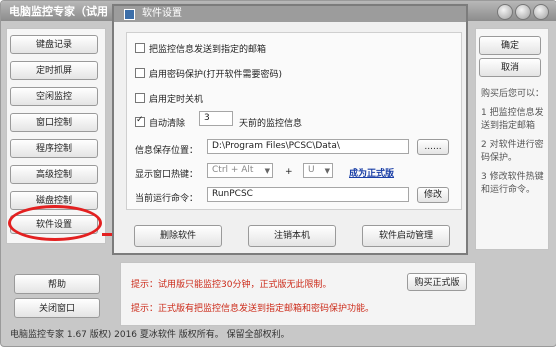  What do you see at coordinates (289, 172) in the screenshot?
I see `hotkey-plus: +` at bounding box center [289, 172].